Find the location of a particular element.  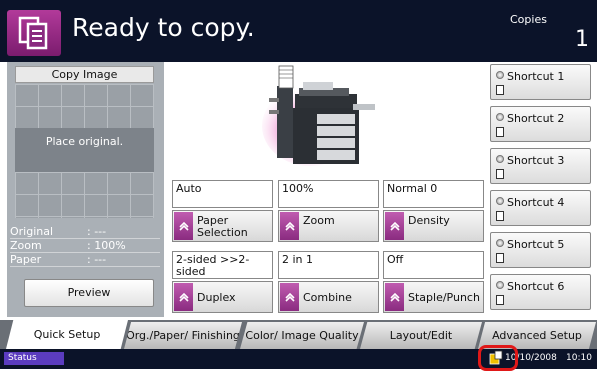

tab-org-paper-finishing: Org./Paper/ Finishing is located at coordinates (183, 335).